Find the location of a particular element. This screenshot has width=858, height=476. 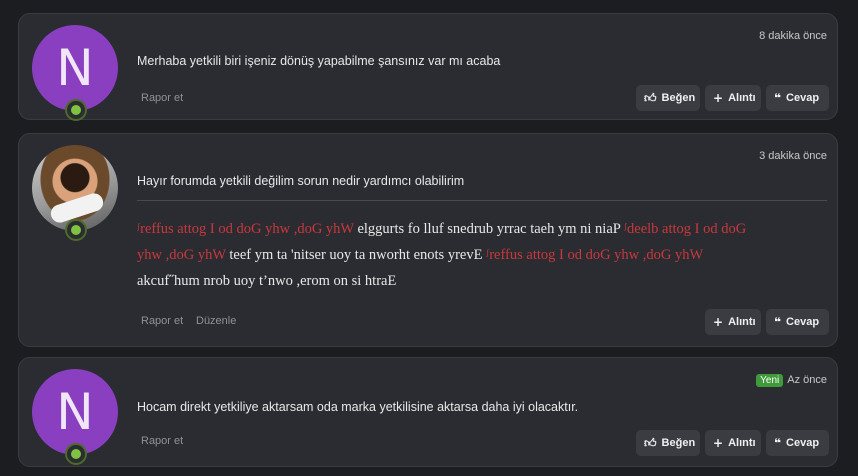

post-time: 8 dakika önce is located at coordinates (793, 36).